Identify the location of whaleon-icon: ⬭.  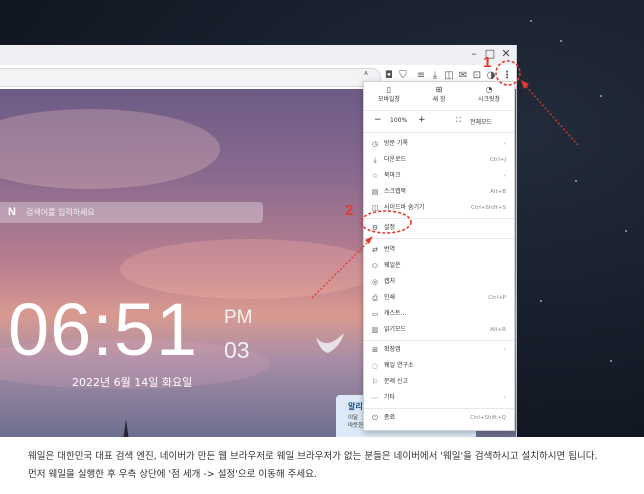
(375, 266).